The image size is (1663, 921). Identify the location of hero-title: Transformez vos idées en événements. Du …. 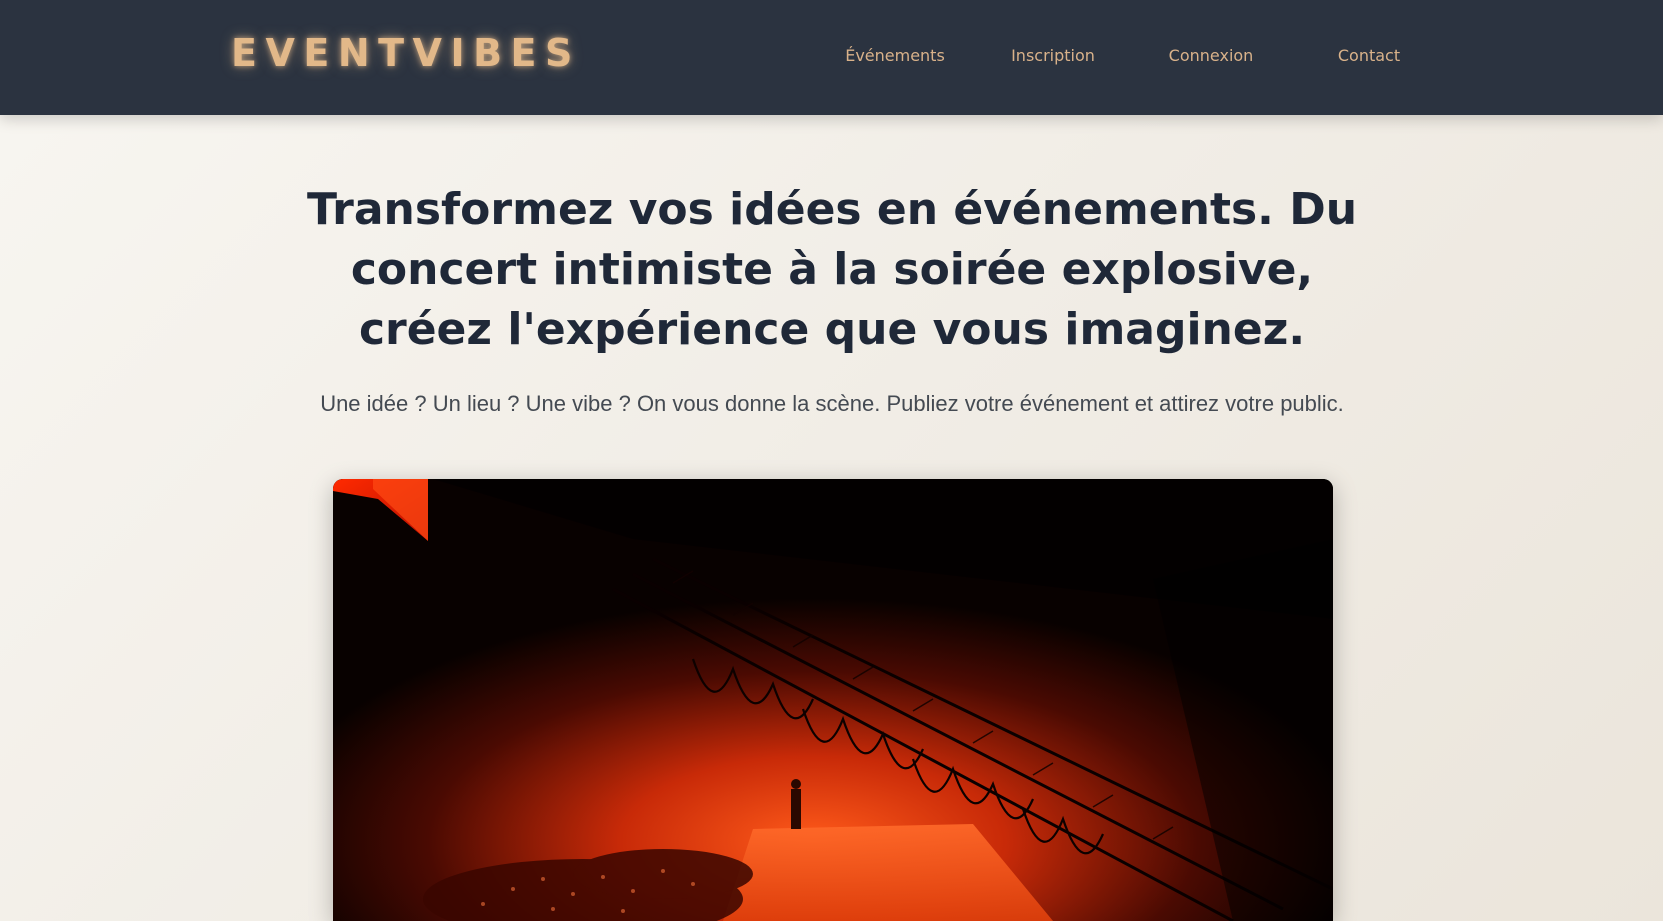
(832, 269).